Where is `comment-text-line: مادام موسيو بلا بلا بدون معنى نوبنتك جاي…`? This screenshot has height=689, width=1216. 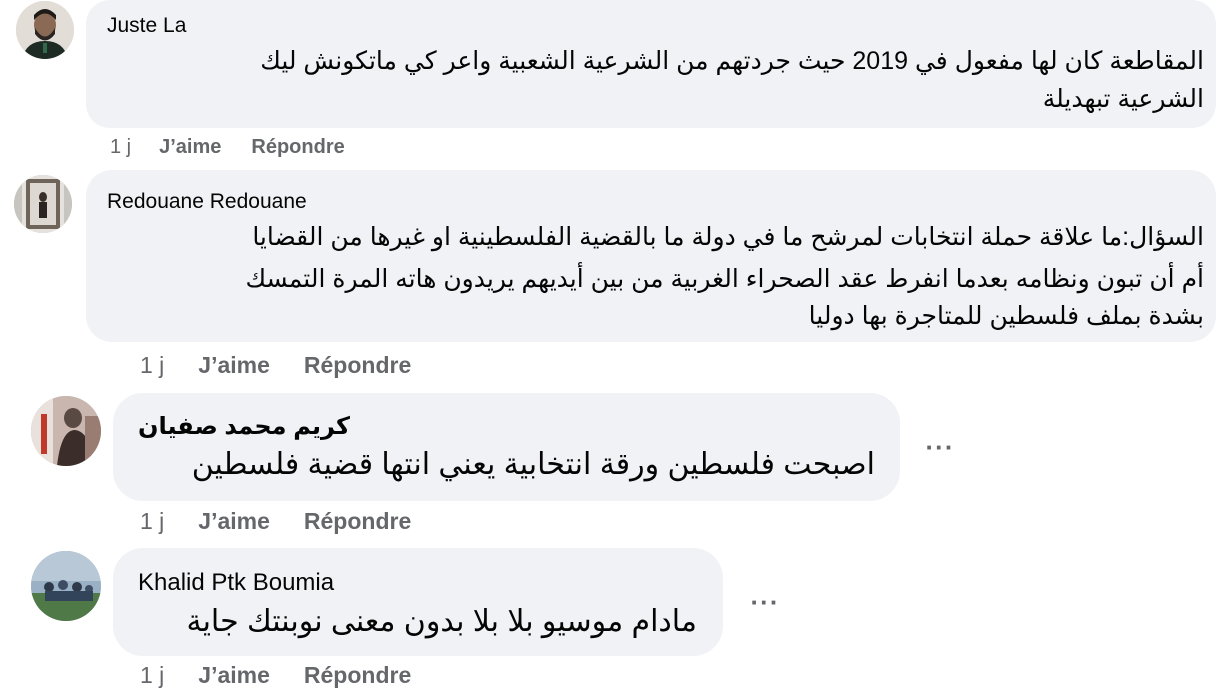
comment-text-line: مادام موسيو بلا بلا بدون معنى نوبنتك جاي… is located at coordinates (442, 621).